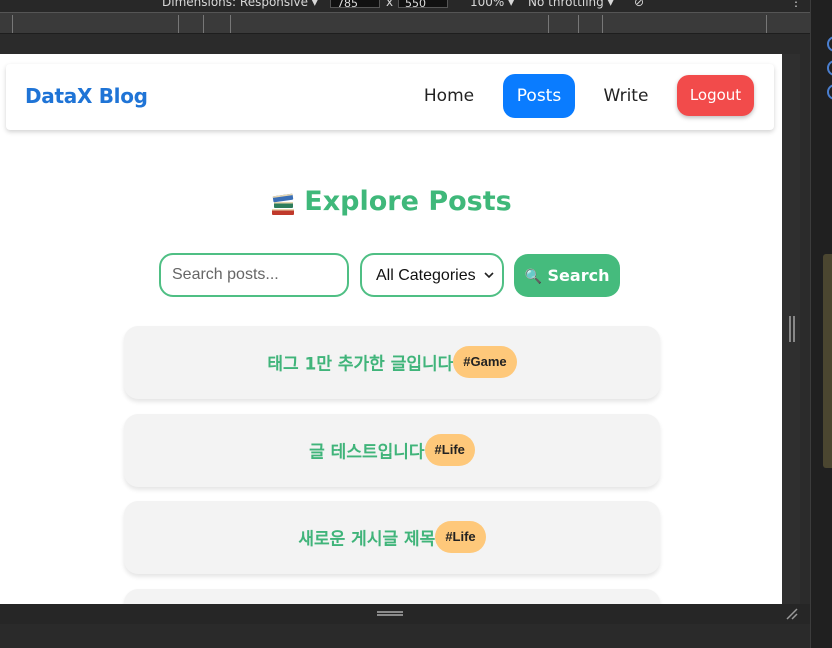  I want to click on dimensions-label: Dimensions: Responsive, so click(235, 4).